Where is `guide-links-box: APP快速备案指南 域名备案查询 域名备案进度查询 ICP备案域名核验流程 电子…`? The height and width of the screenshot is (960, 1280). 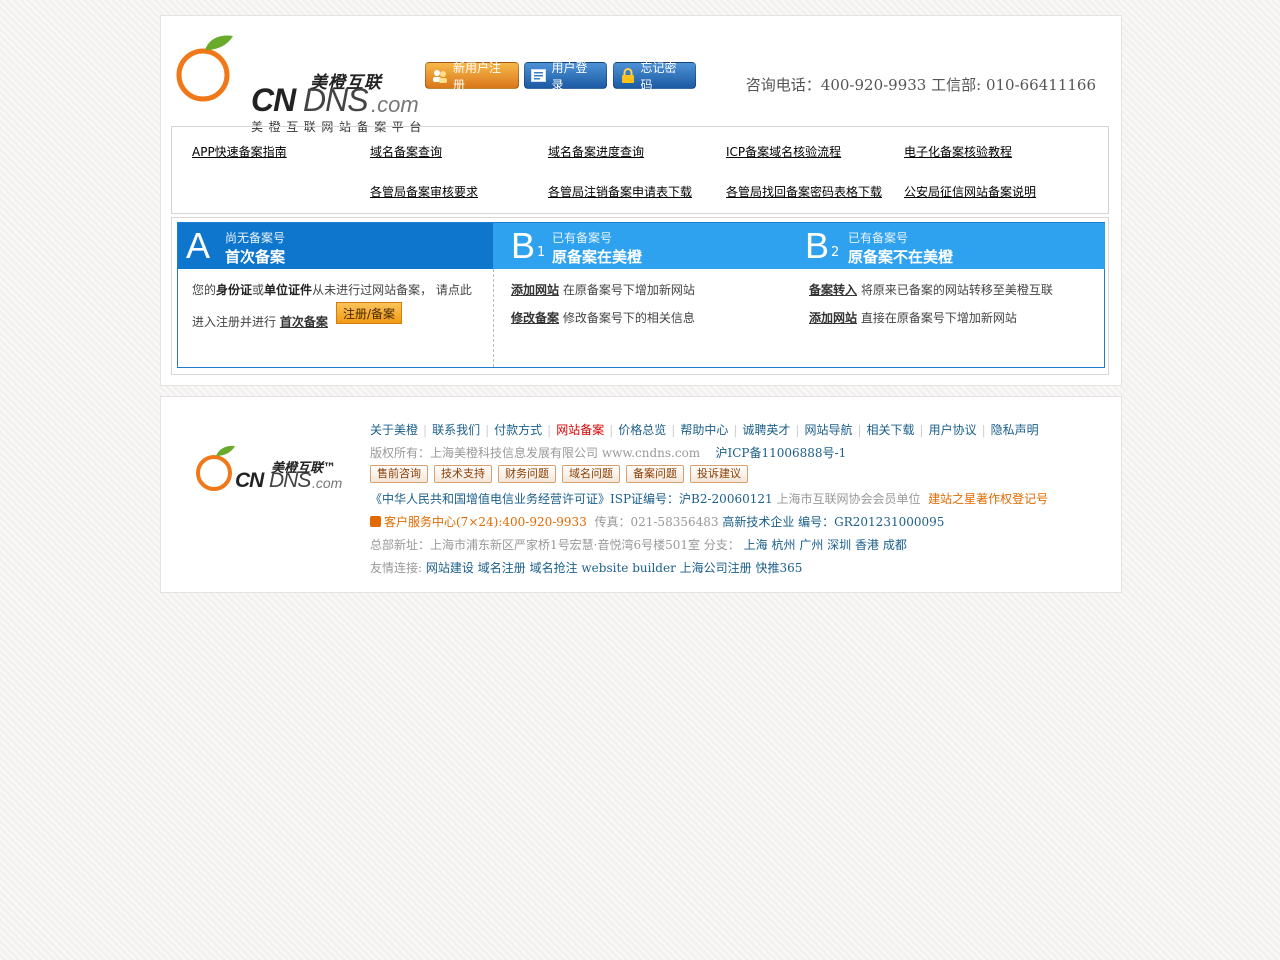
guide-links-box: APP快速备案指南 域名备案查询 域名备案进度查询 ICP备案域名核验流程 电子… is located at coordinates (640, 170).